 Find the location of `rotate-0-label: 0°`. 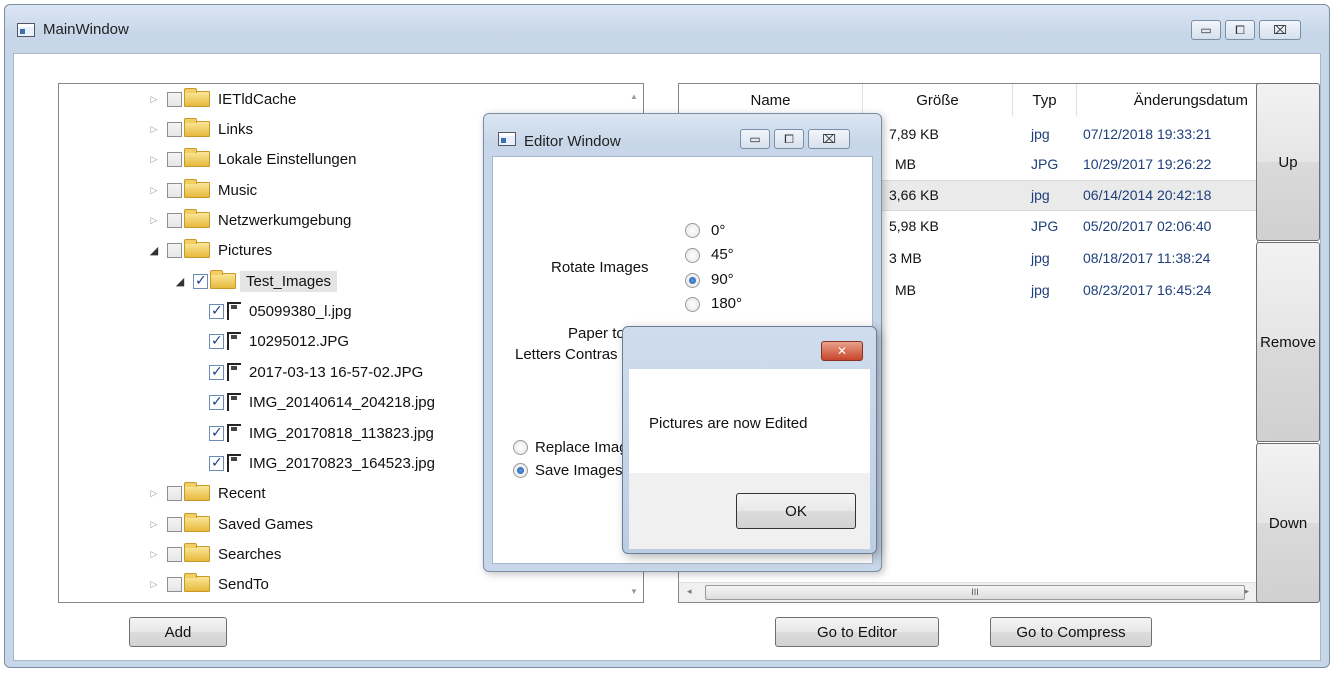

rotate-0-label: 0° is located at coordinates (718, 230).